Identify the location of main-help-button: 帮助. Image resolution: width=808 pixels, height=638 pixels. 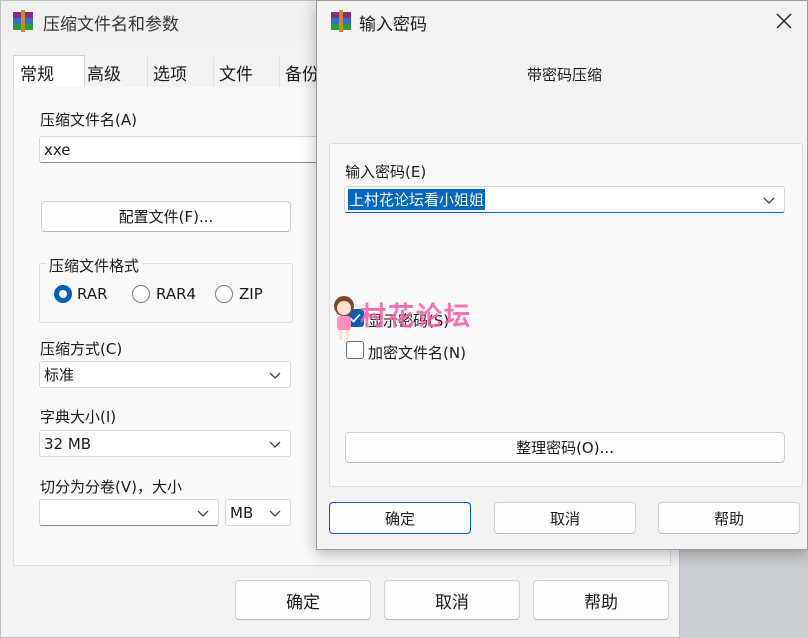
(601, 600).